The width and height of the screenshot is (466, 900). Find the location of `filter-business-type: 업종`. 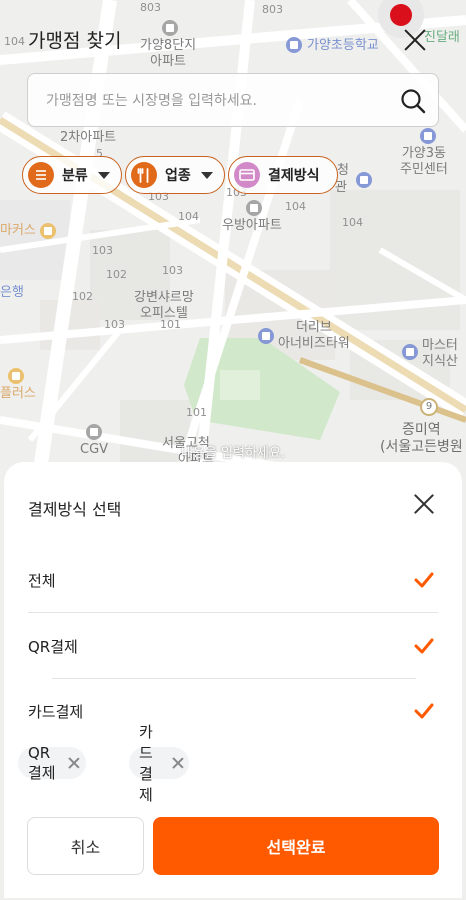

filter-business-type: 업종 is located at coordinates (175, 175).